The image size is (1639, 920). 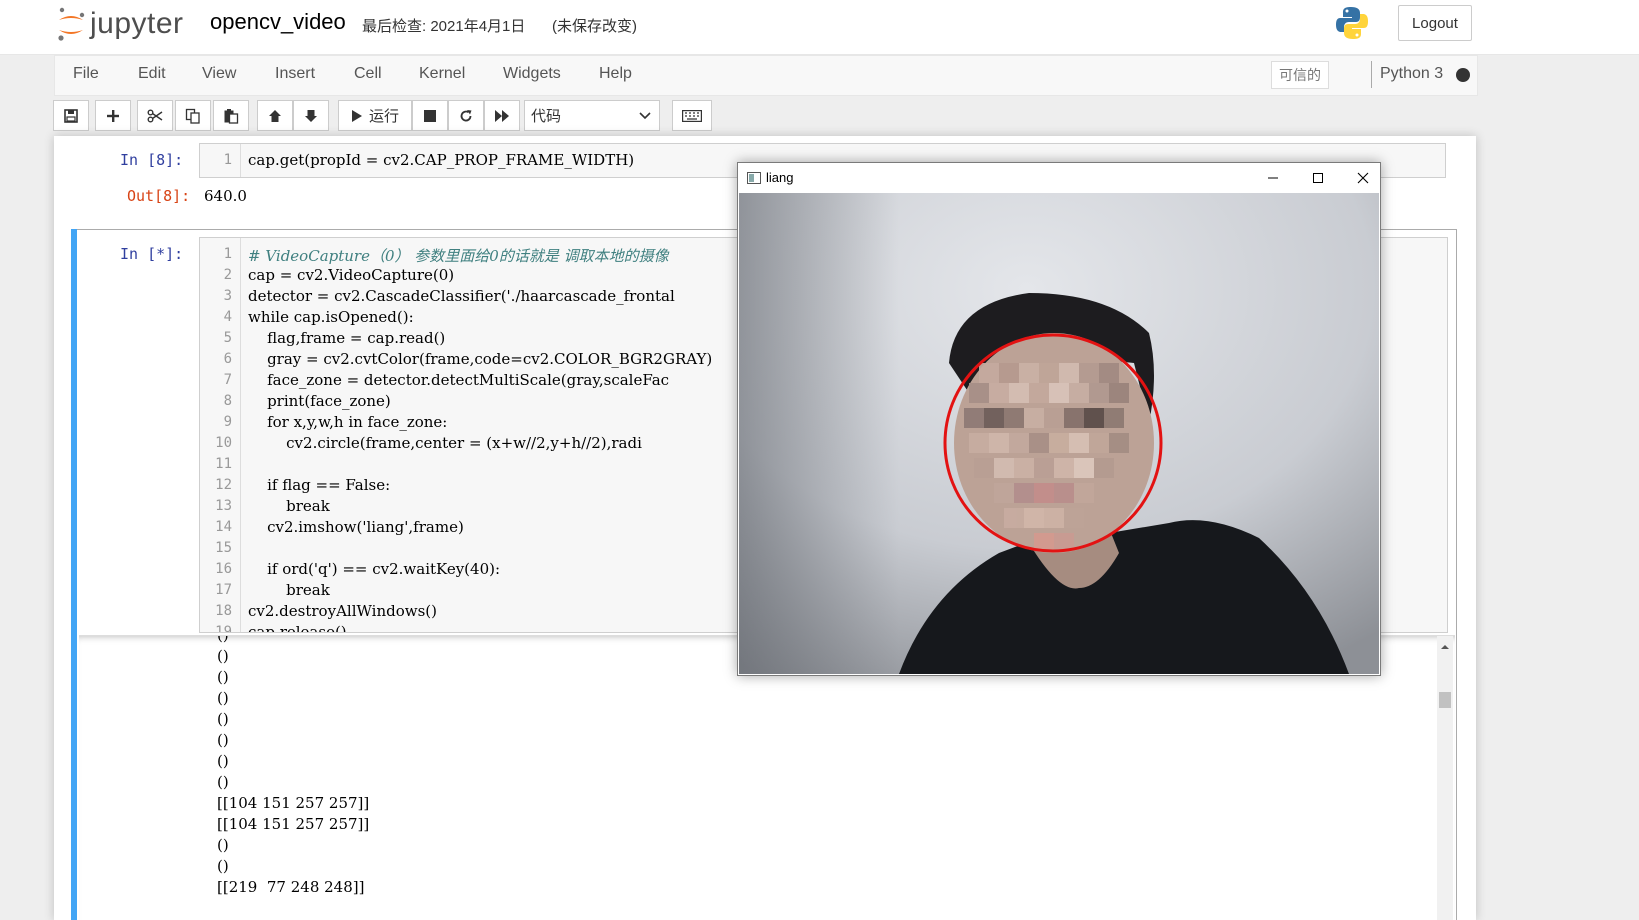 I want to click on window-titlebar: liang, so click(x=1059, y=178).